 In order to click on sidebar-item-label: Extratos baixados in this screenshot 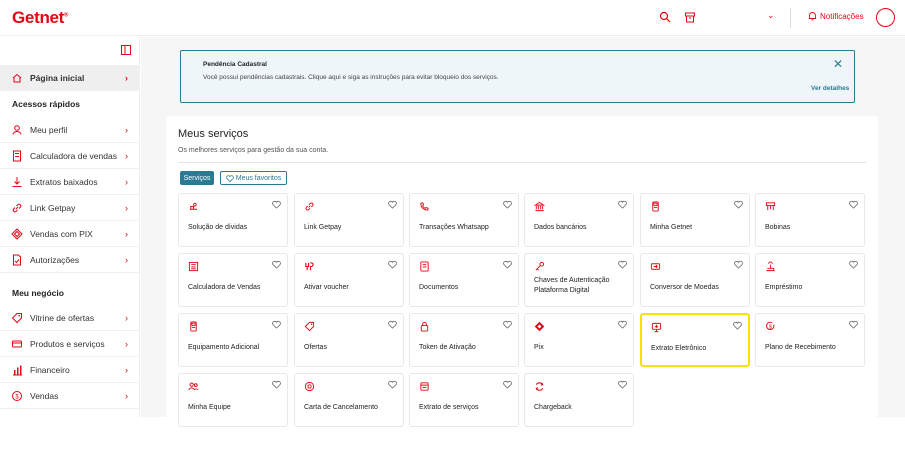, I will do `click(64, 181)`.